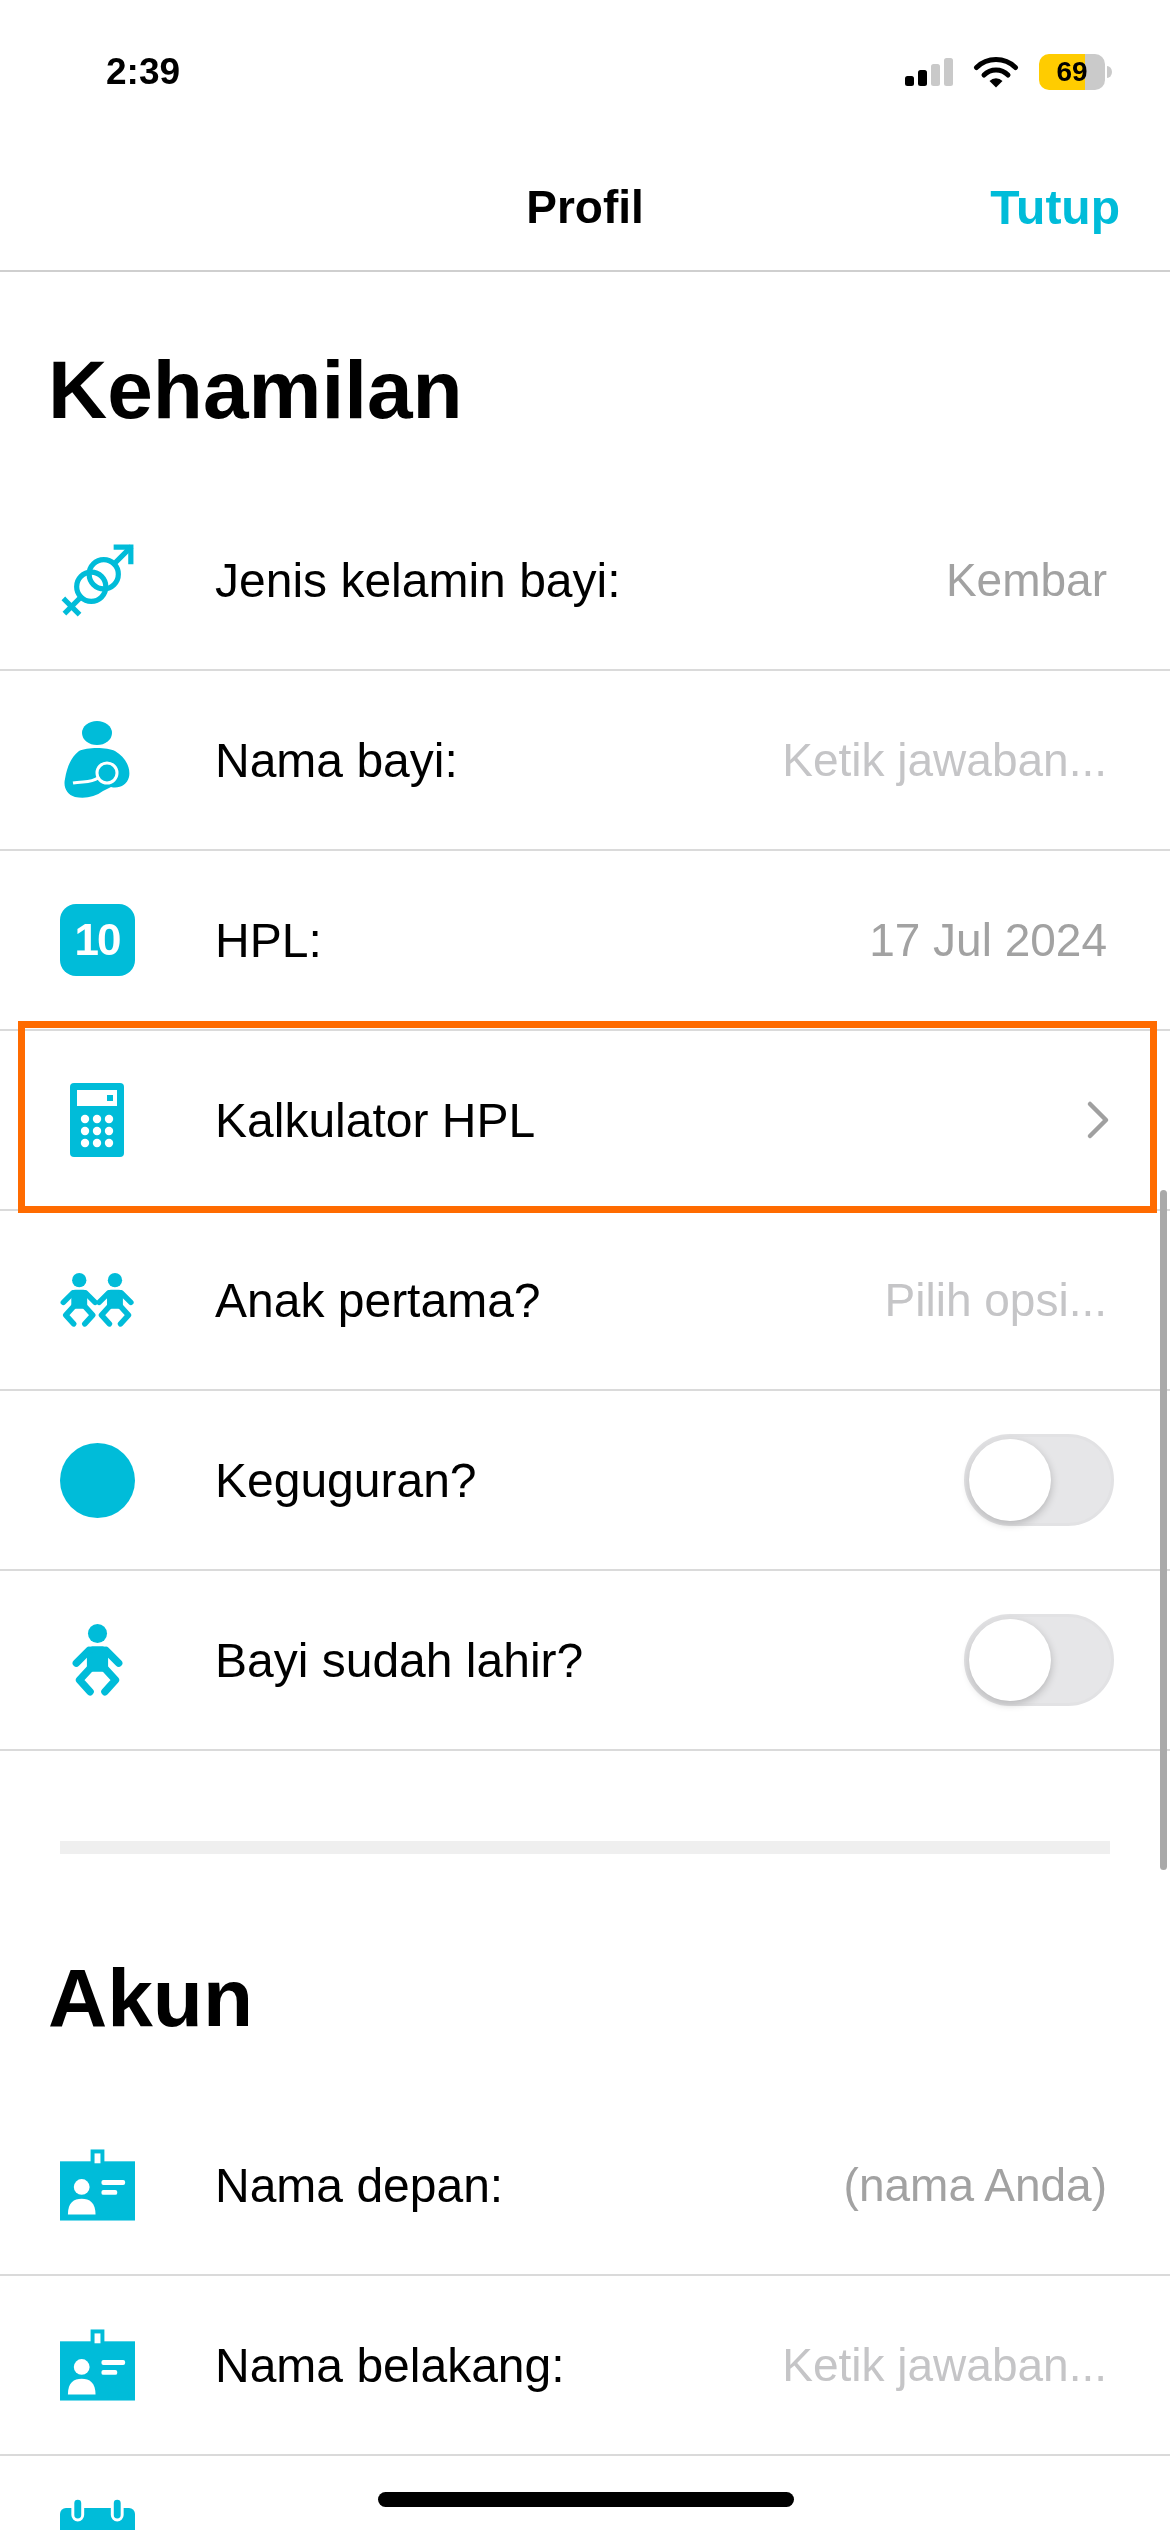 The height and width of the screenshot is (2532, 1170). What do you see at coordinates (97, 1480) in the screenshot?
I see `circle-icon` at bounding box center [97, 1480].